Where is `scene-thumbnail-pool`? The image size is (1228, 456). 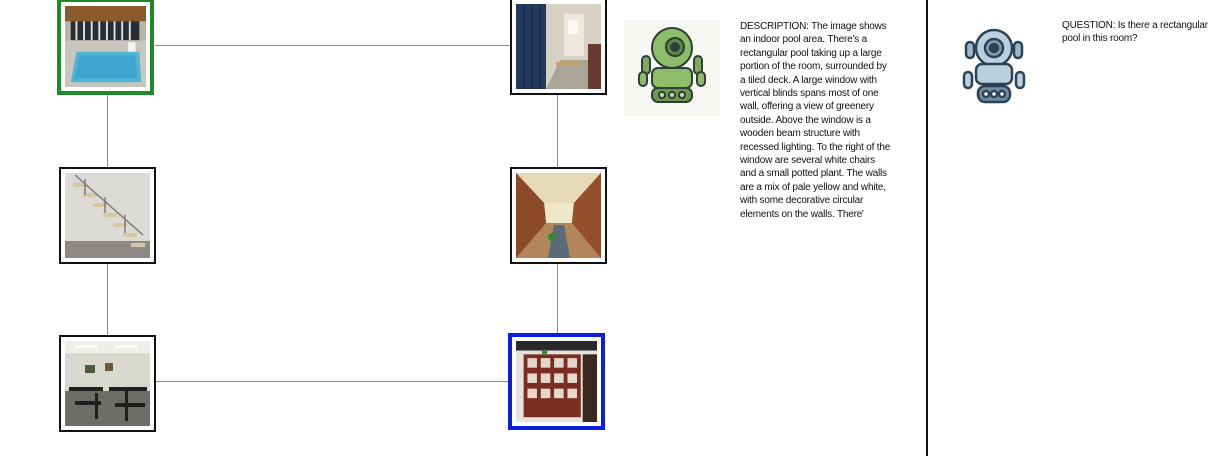 scene-thumbnail-pool is located at coordinates (105, 46).